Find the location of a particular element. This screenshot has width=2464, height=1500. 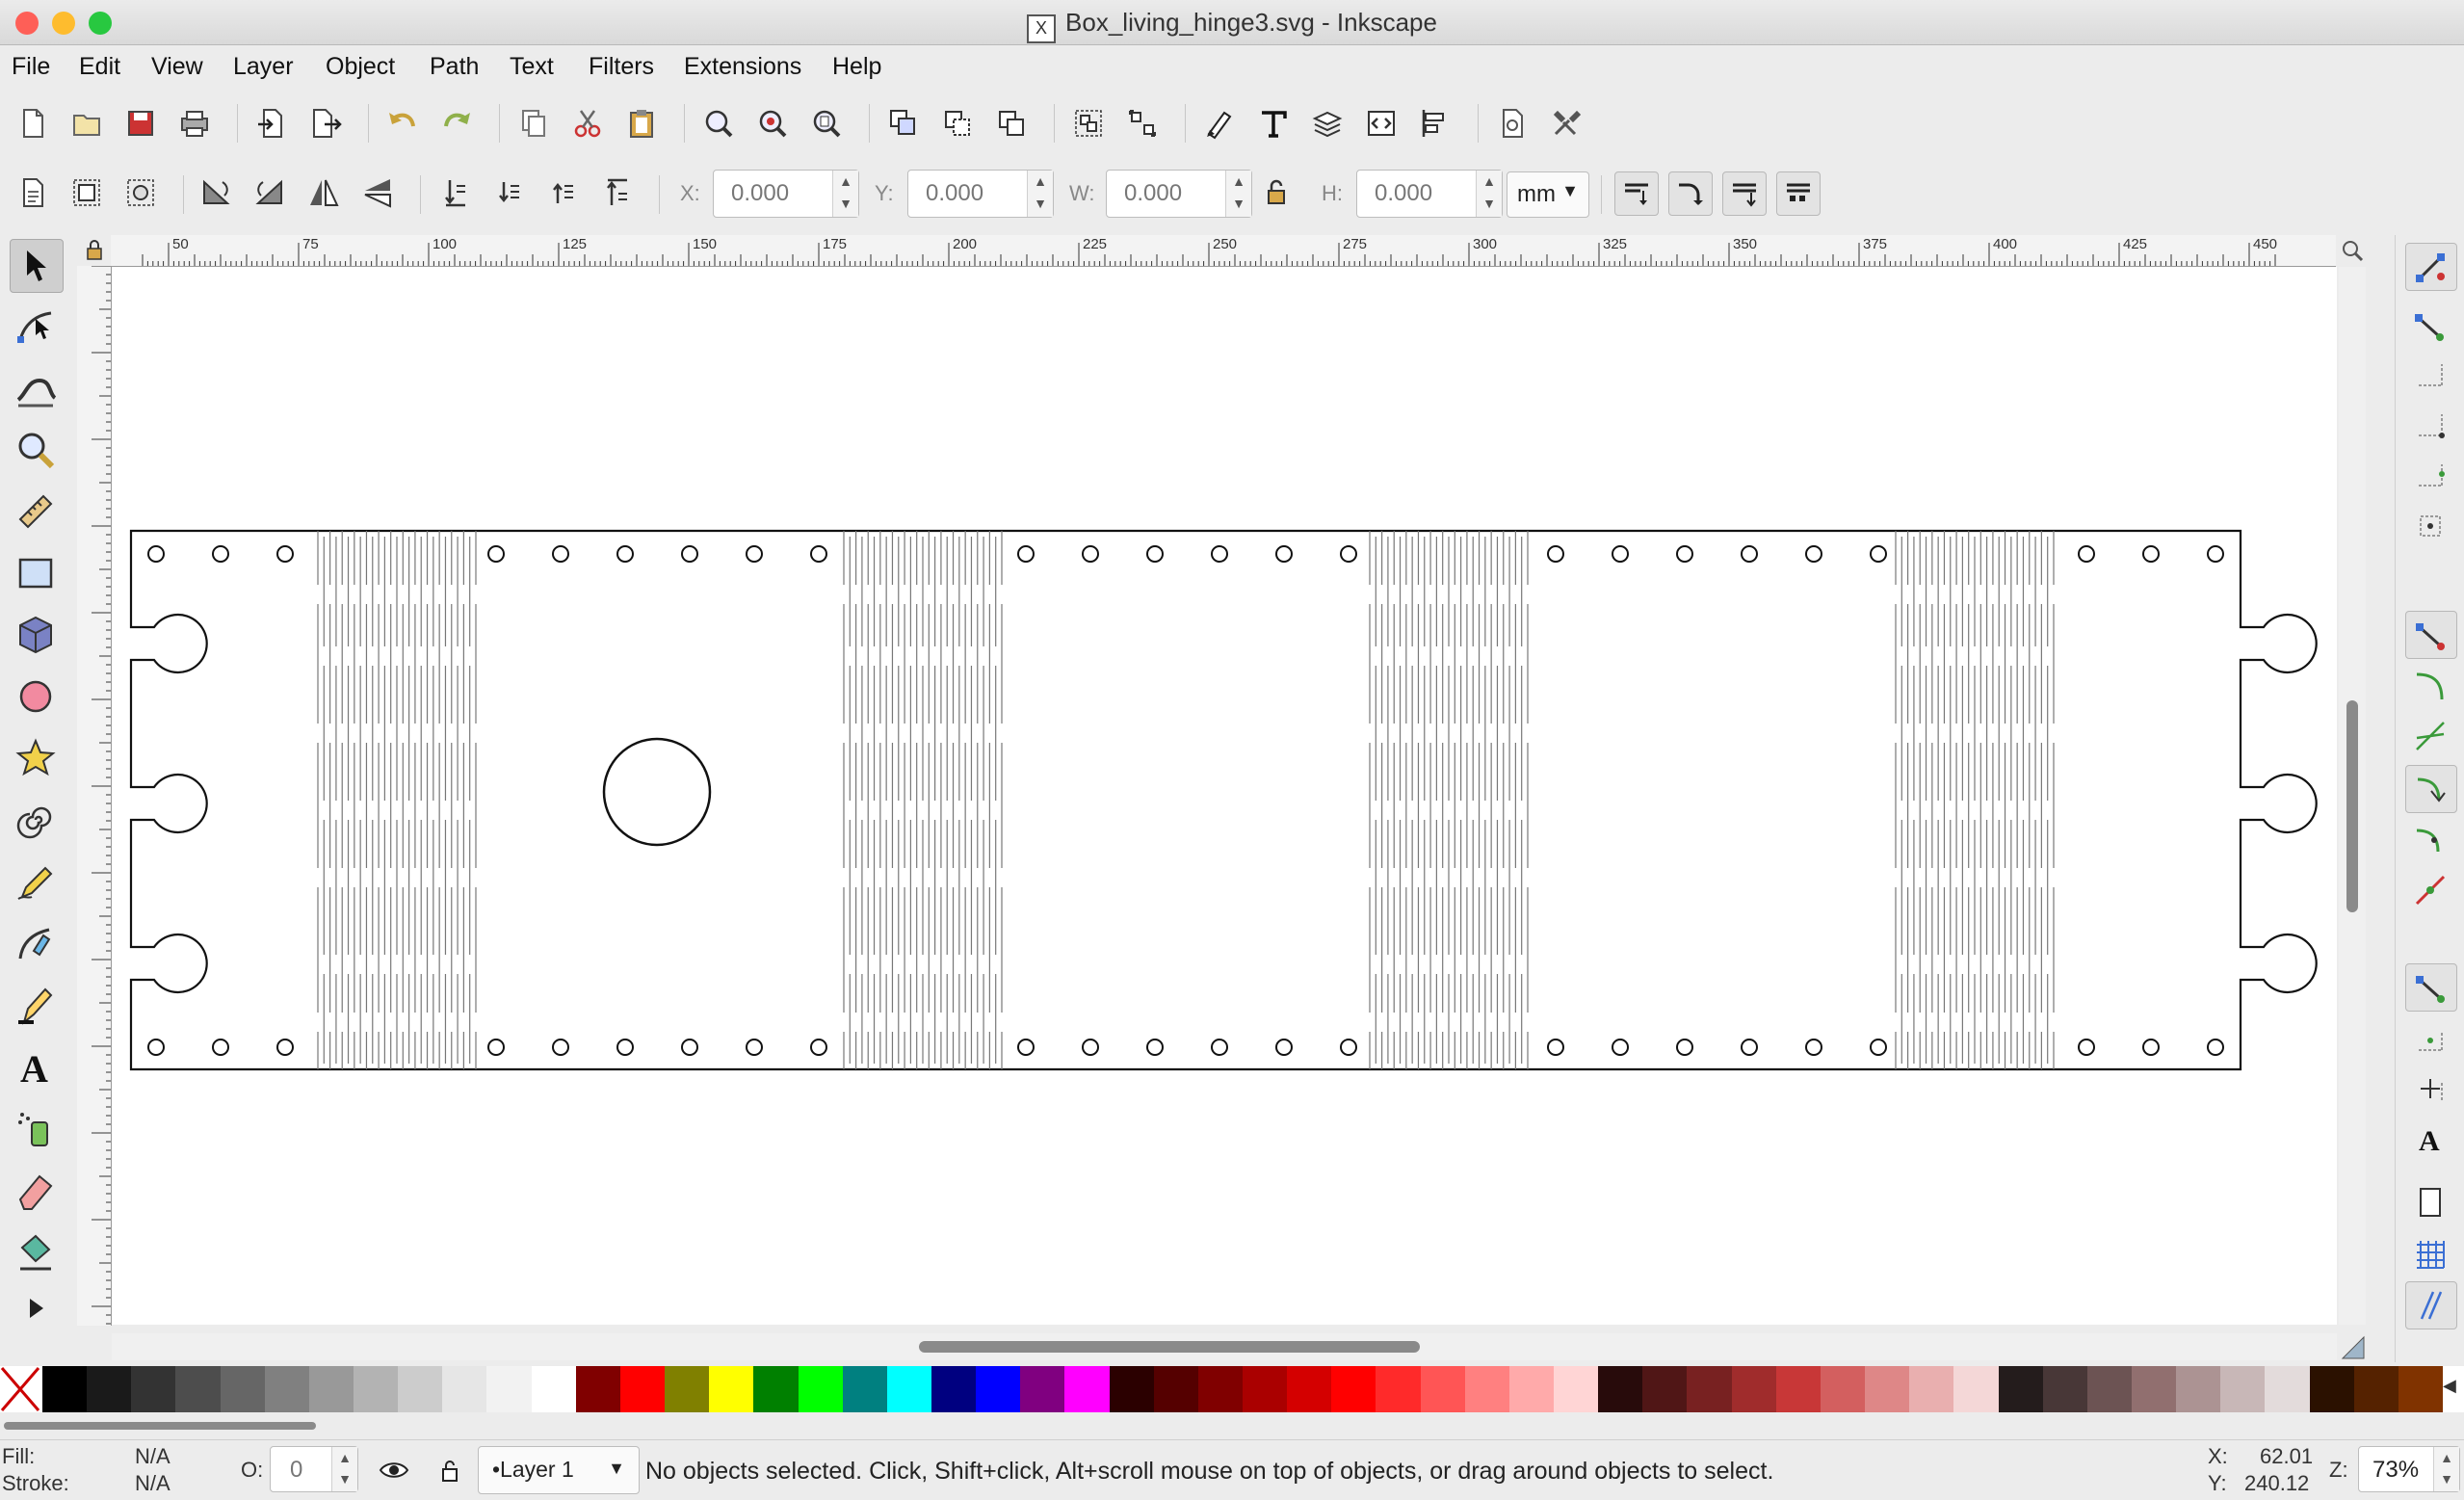

tweak-tool-icon is located at coordinates (36, 388).